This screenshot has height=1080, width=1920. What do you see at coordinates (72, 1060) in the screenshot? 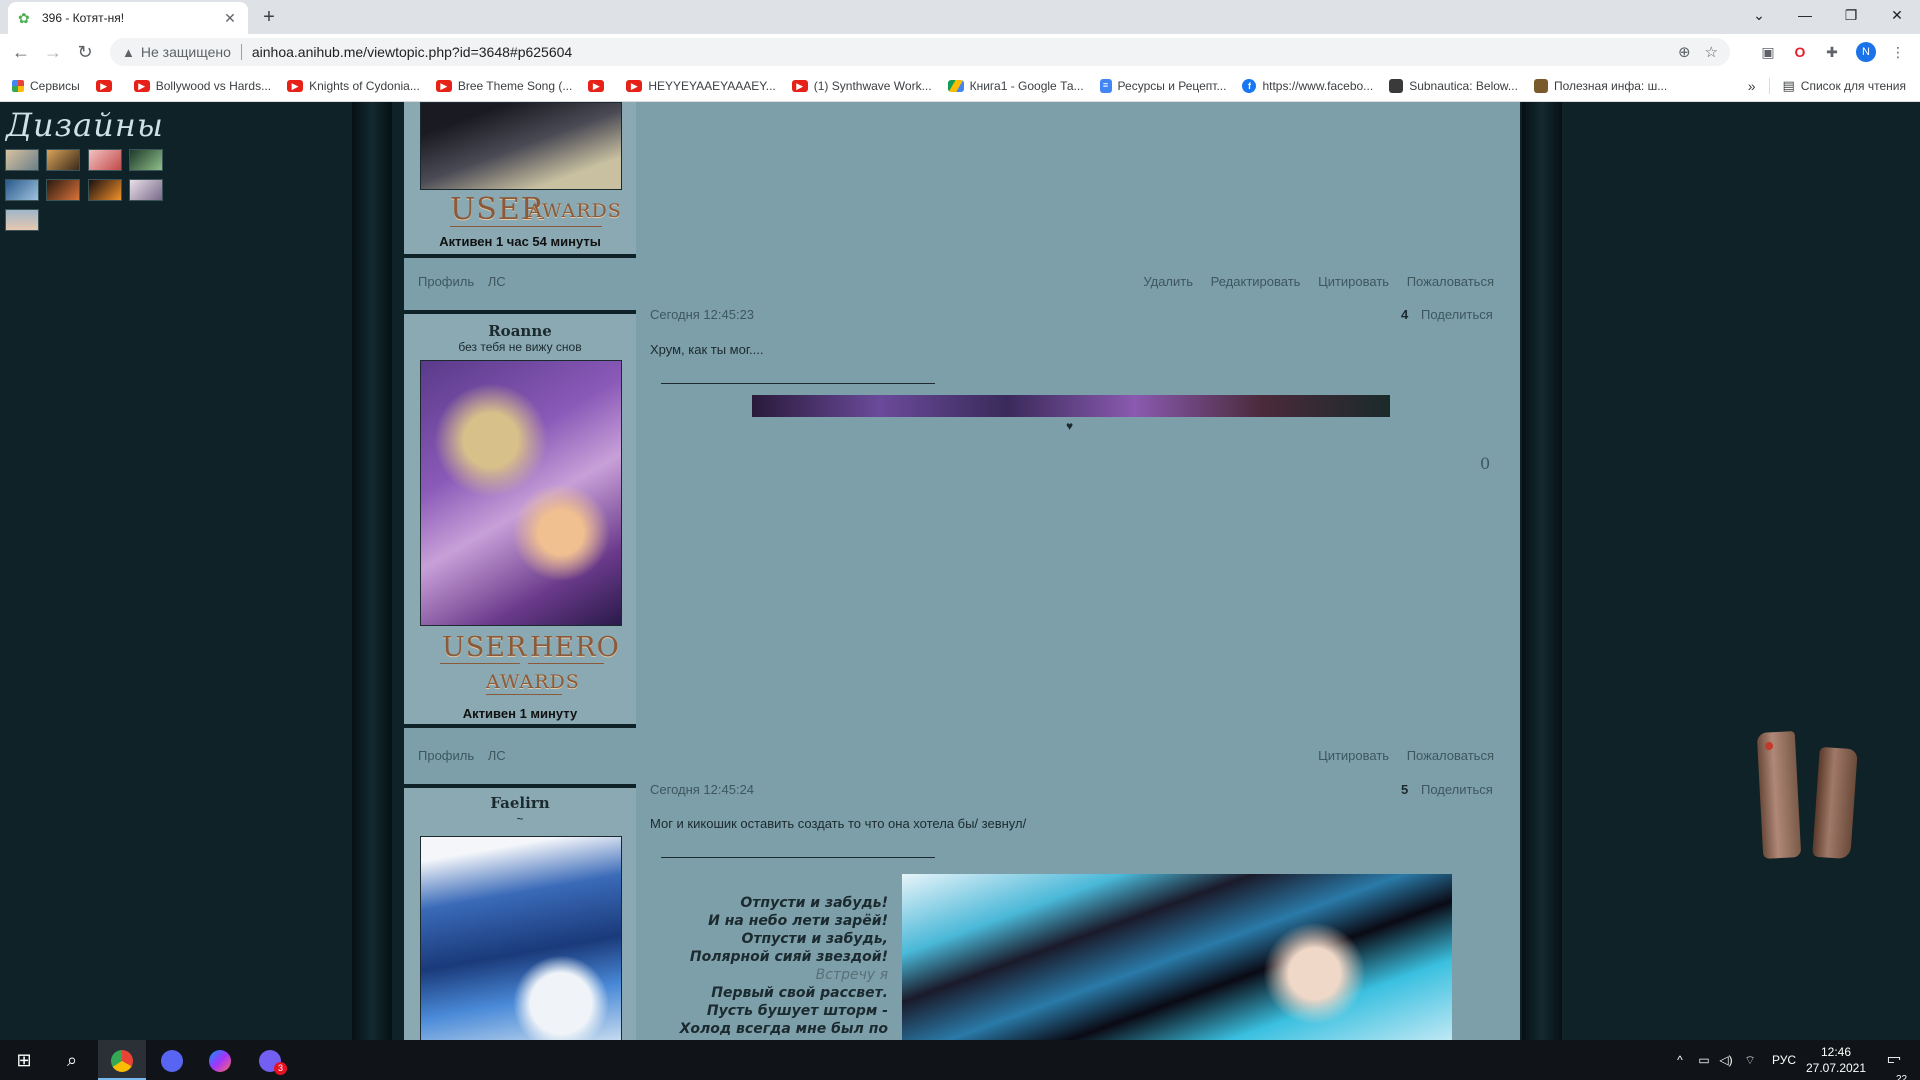
I see `search-icon: ⌕` at bounding box center [72, 1060].